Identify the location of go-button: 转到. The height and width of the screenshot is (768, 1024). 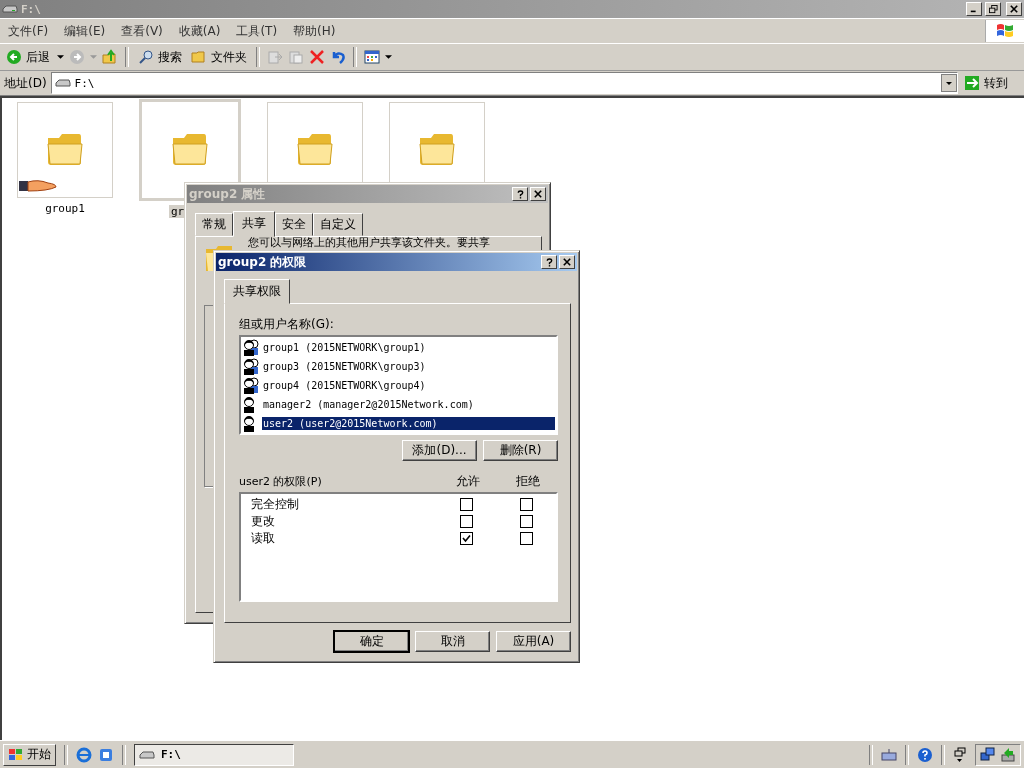
(991, 83).